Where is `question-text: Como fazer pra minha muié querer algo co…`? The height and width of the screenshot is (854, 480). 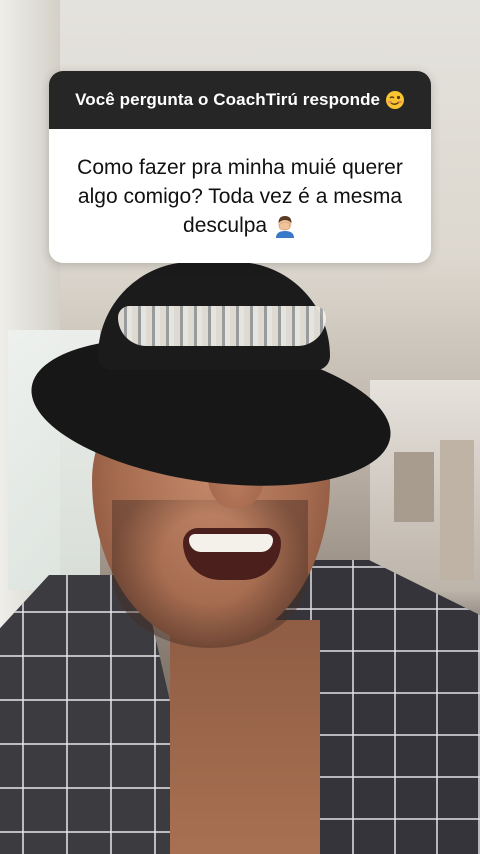 question-text: Como fazer pra minha muié querer algo co… is located at coordinates (240, 196).